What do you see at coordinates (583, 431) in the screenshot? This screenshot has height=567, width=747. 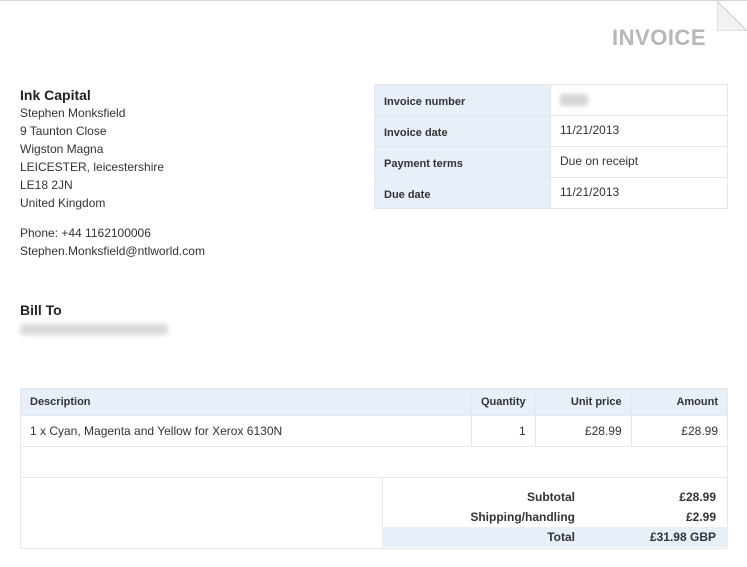 I see `item-unit-price: £28.99` at bounding box center [583, 431].